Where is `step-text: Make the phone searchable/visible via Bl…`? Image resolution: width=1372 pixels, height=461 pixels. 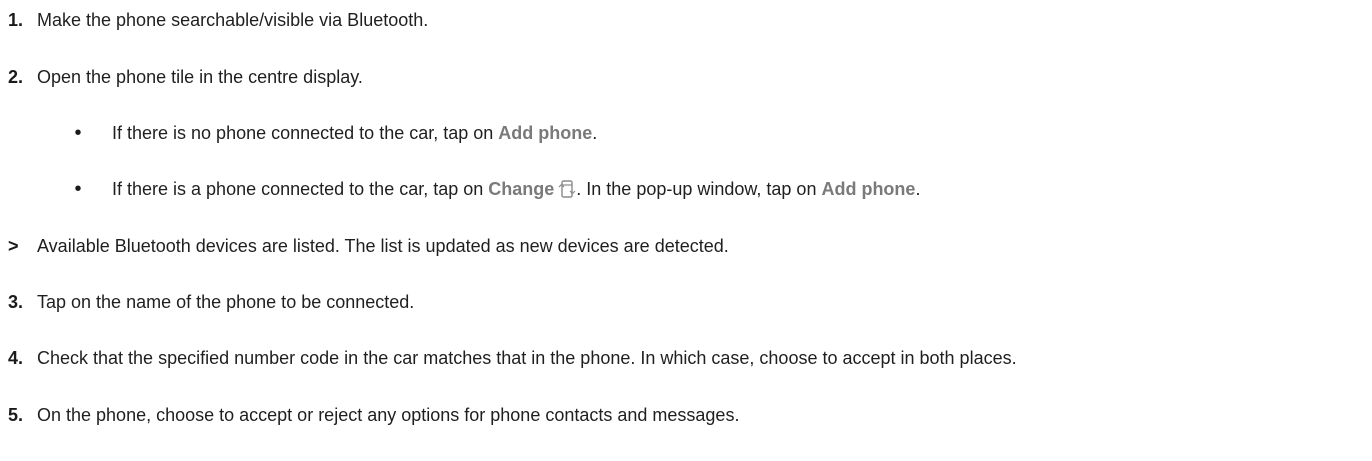 step-text: Make the phone searchable/visible via Bl… is located at coordinates (233, 20).